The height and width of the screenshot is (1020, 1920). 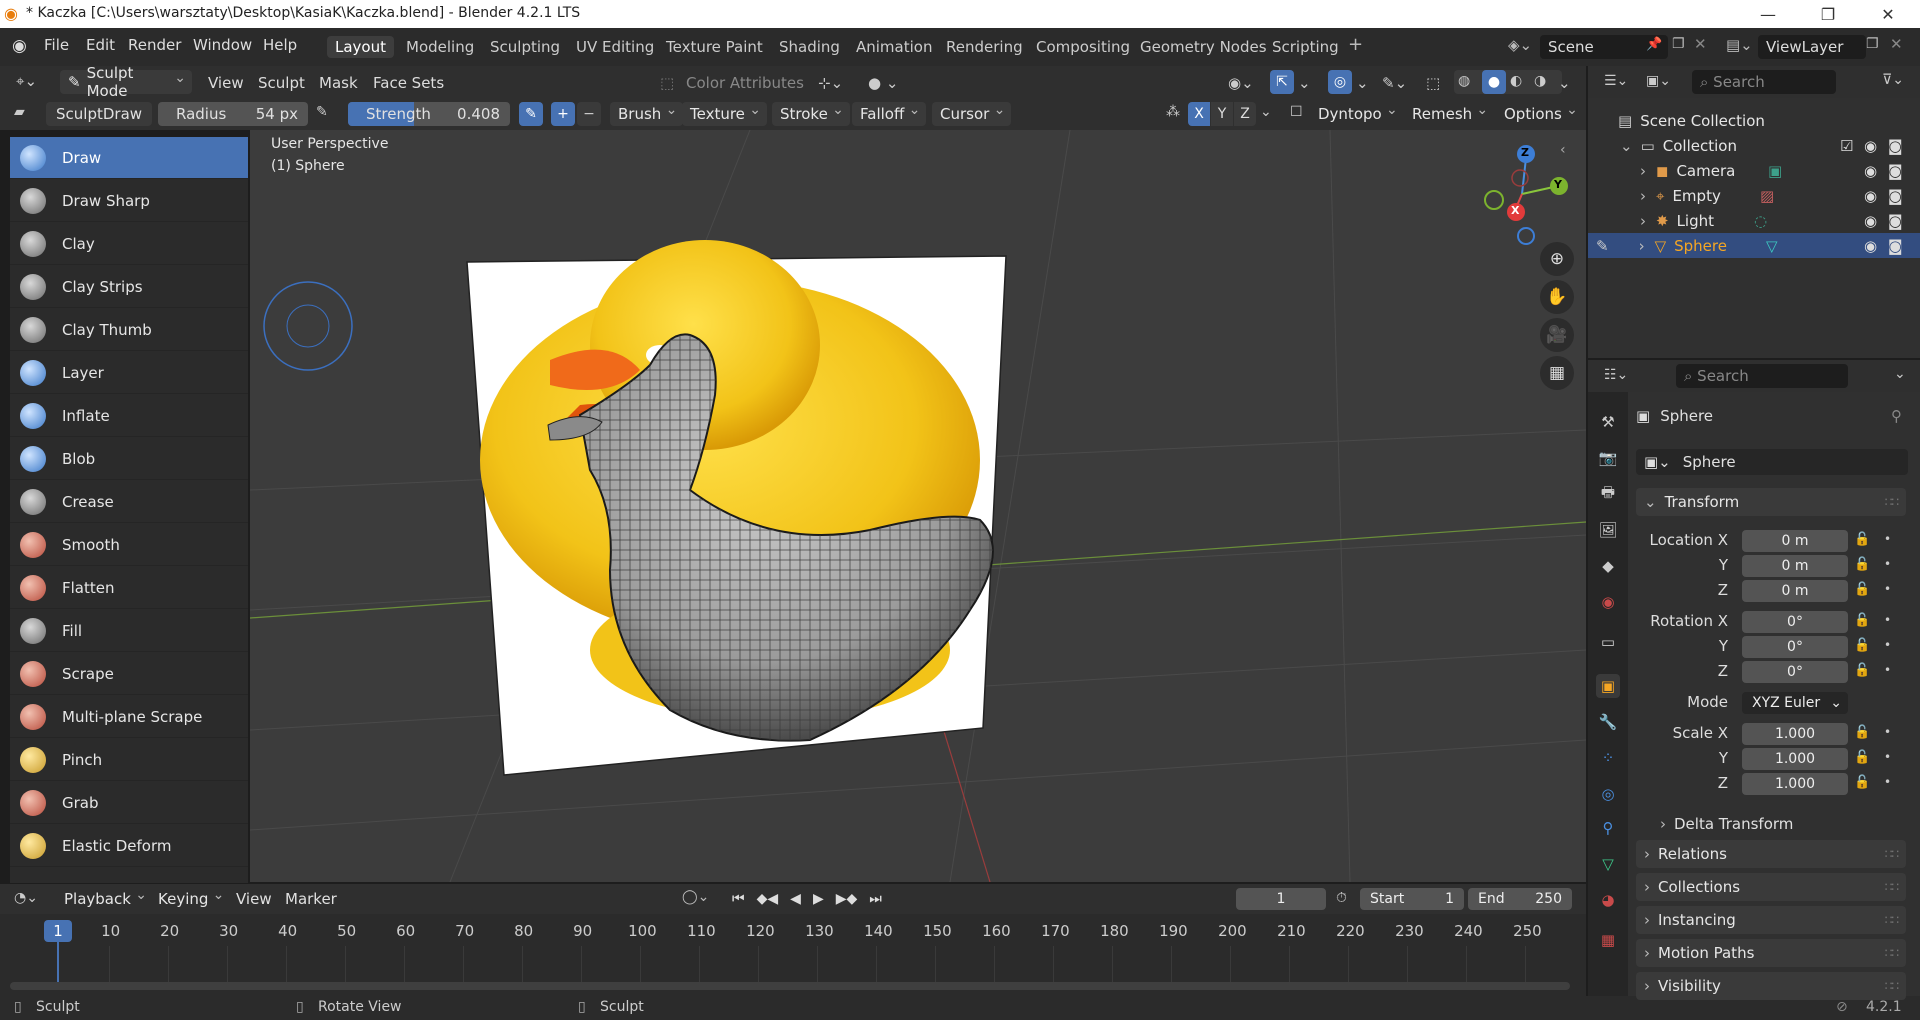 What do you see at coordinates (129, 803) in the screenshot?
I see `tool-grab: Grab` at bounding box center [129, 803].